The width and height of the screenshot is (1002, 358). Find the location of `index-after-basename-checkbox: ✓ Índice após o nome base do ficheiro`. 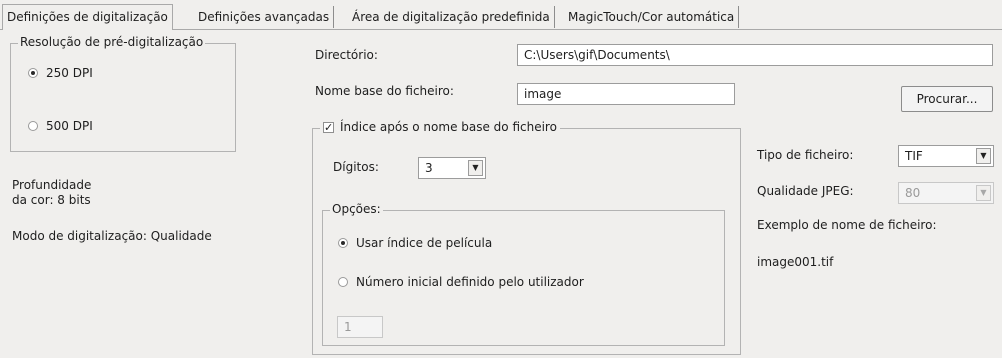

index-after-basename-checkbox: ✓ Índice após o nome base do ficheiro is located at coordinates (440, 127).